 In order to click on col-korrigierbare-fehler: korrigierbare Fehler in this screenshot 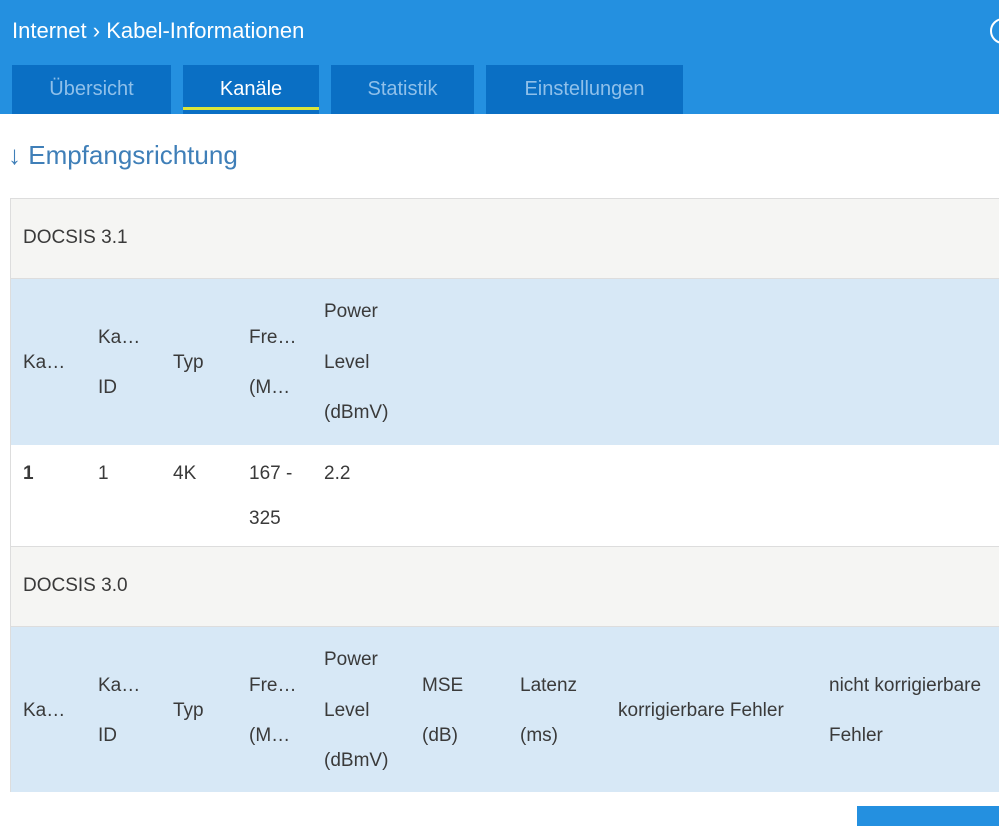, I will do `click(701, 710)`.